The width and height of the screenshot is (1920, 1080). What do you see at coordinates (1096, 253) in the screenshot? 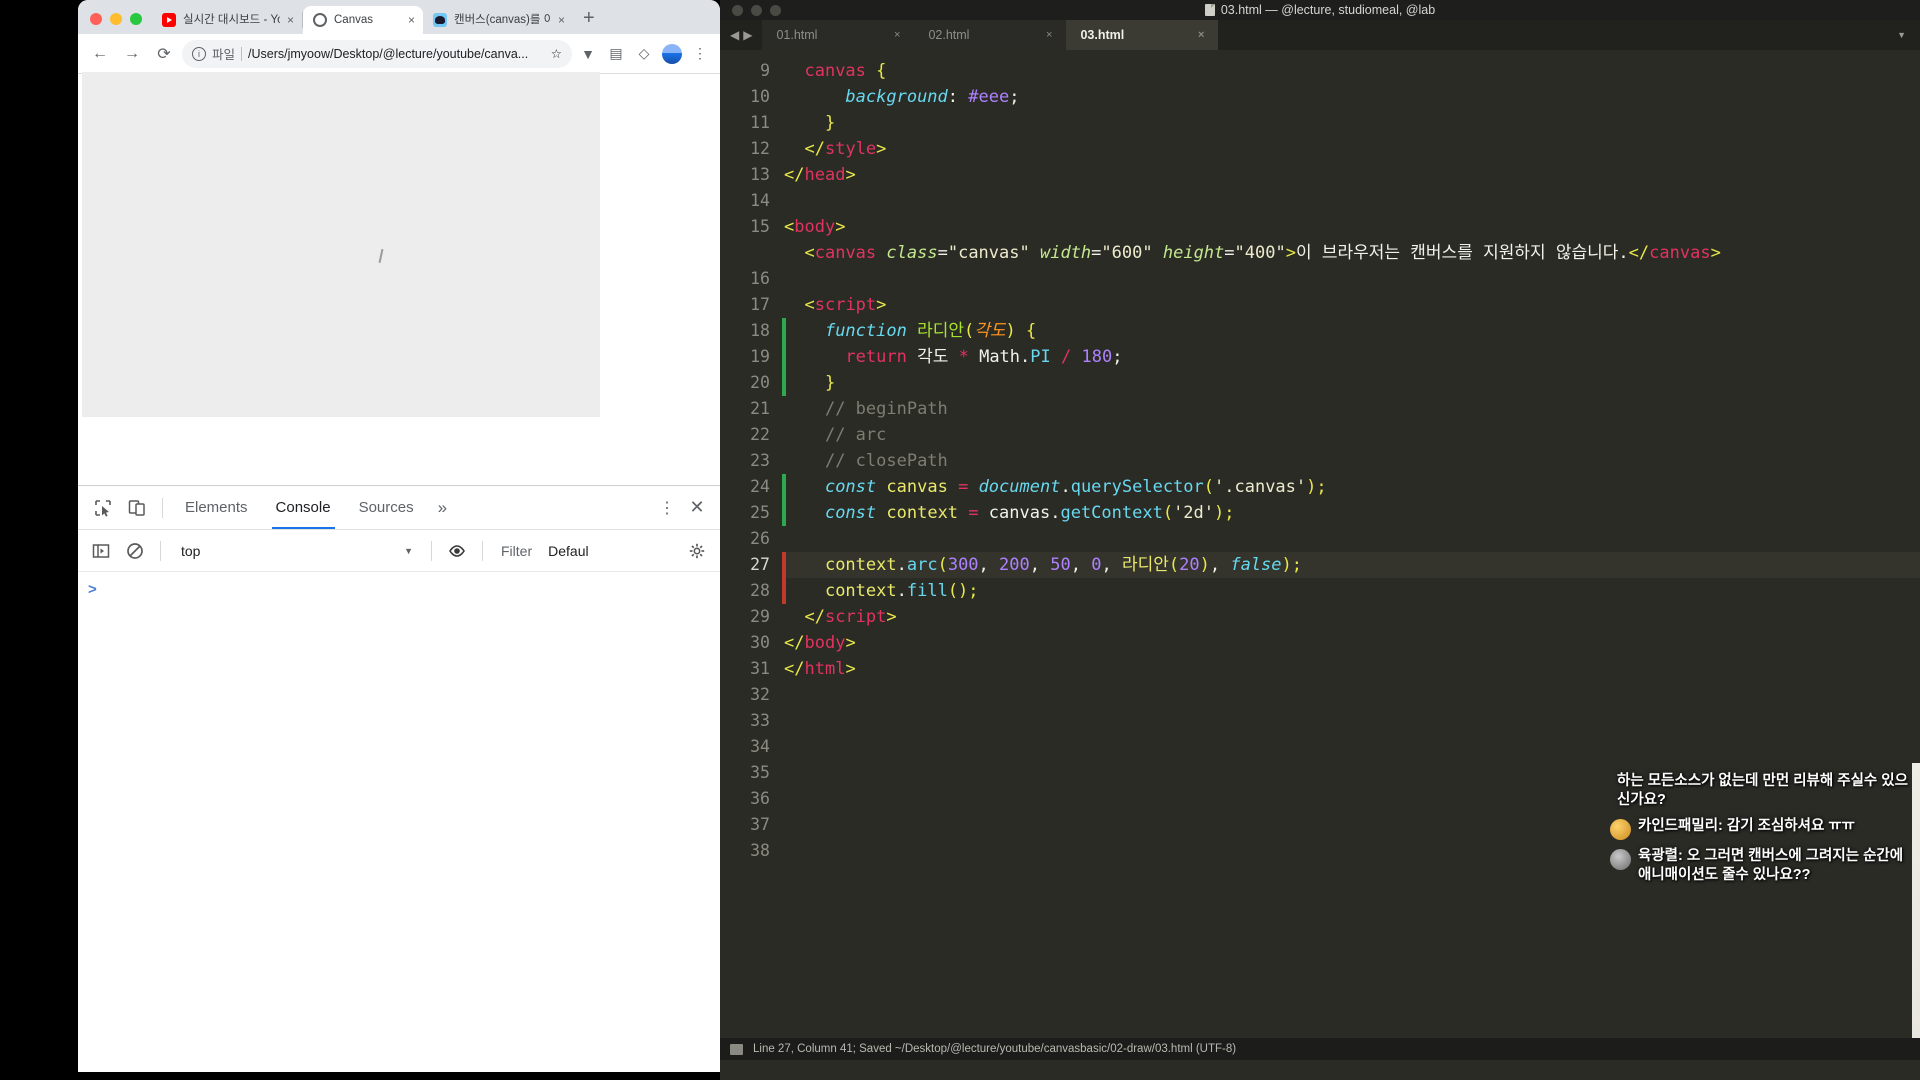
I see `code-token: =` at bounding box center [1096, 253].